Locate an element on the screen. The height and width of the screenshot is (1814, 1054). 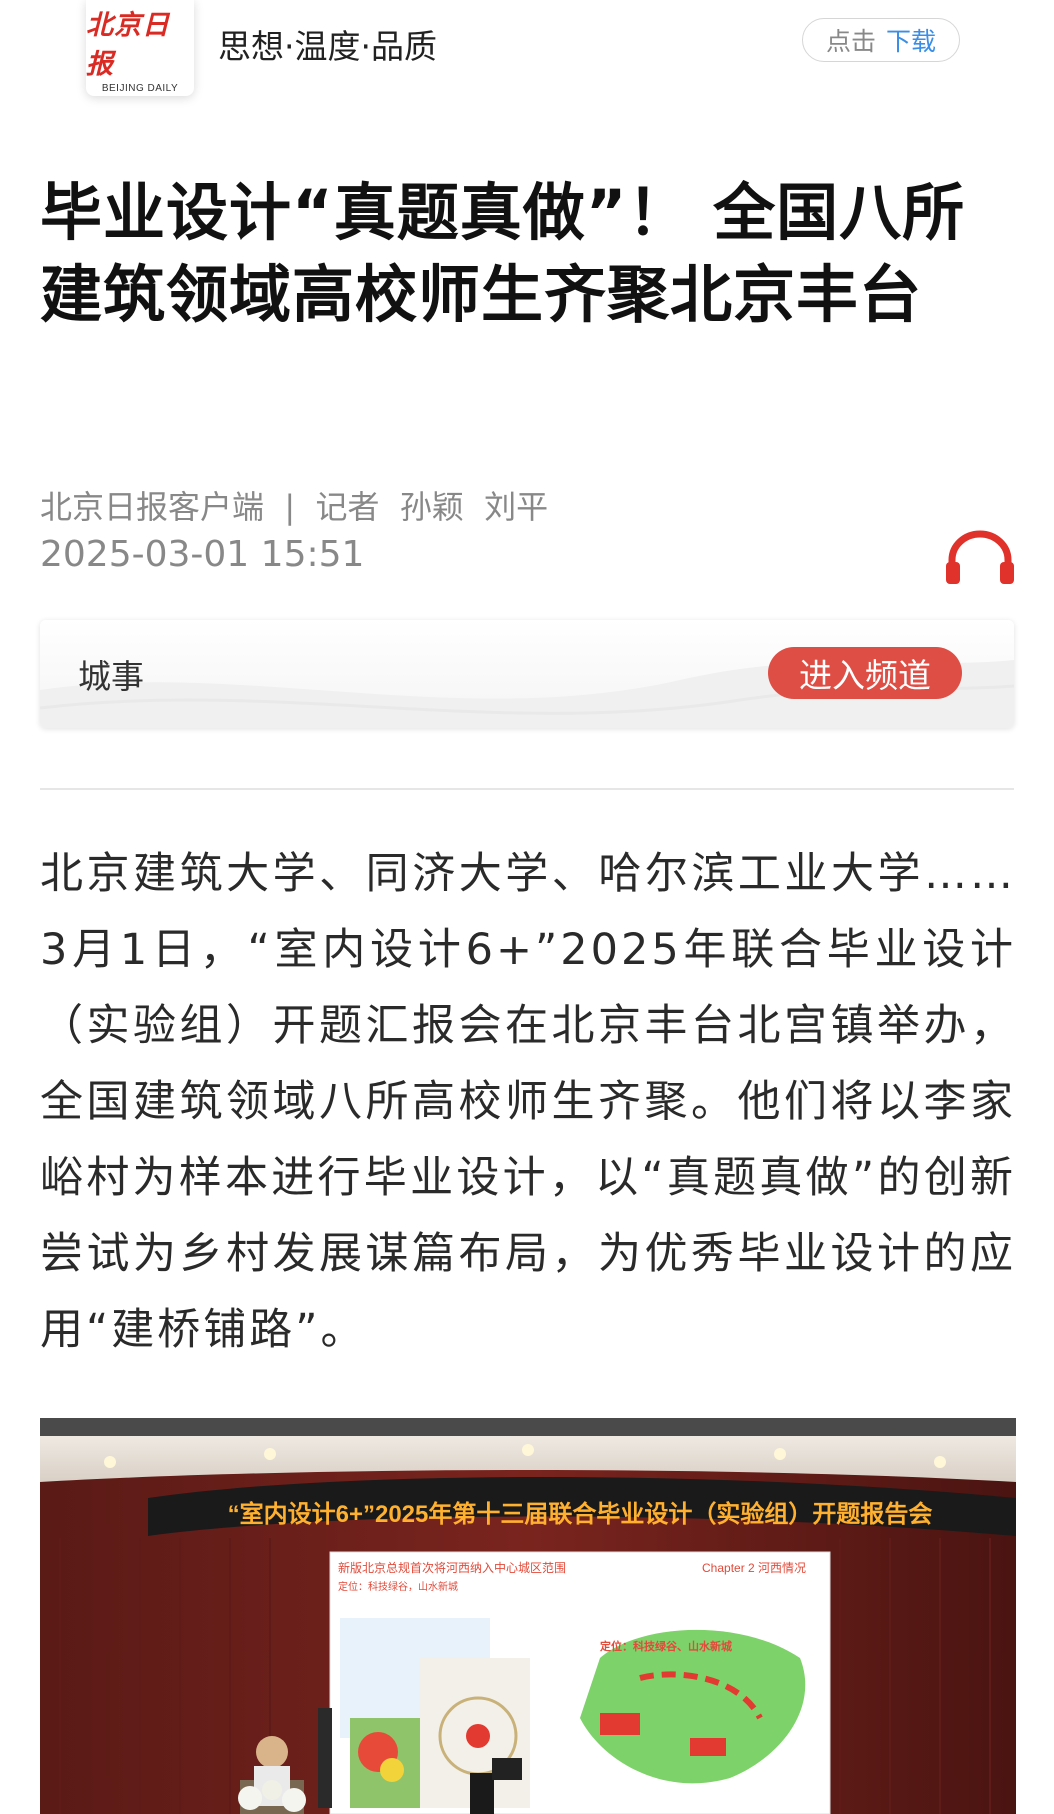
download-label: 下载 is located at coordinates (911, 41).